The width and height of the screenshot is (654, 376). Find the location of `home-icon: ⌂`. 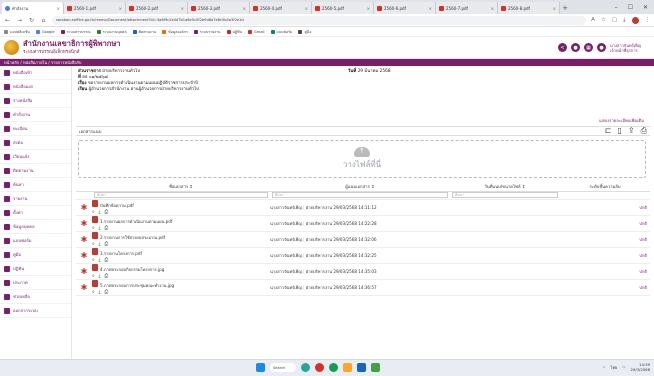

home-icon: ⌂ is located at coordinates (43, 20).